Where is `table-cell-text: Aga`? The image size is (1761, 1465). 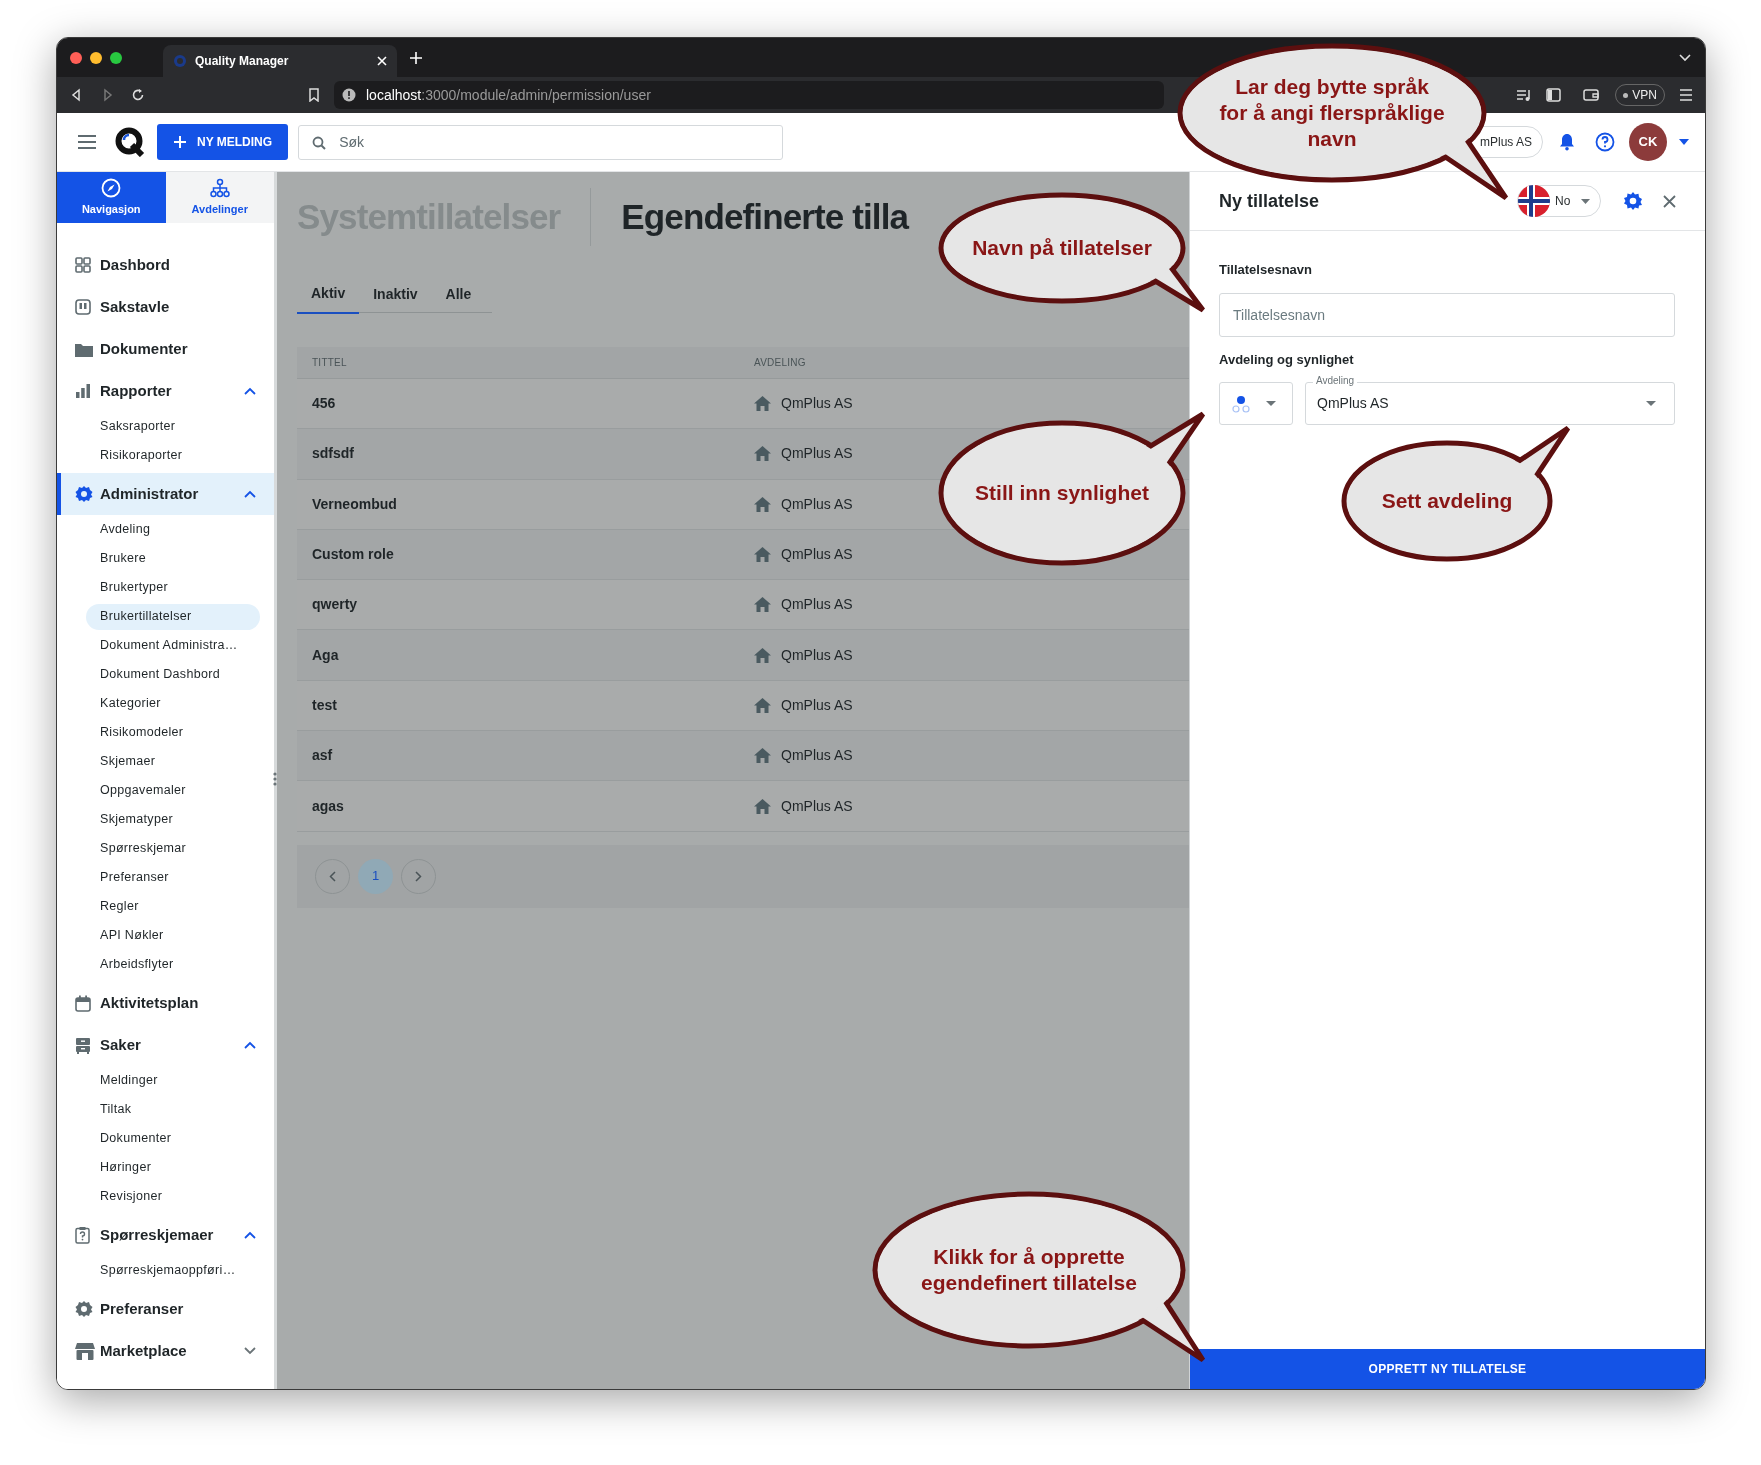 table-cell-text: Aga is located at coordinates (325, 655).